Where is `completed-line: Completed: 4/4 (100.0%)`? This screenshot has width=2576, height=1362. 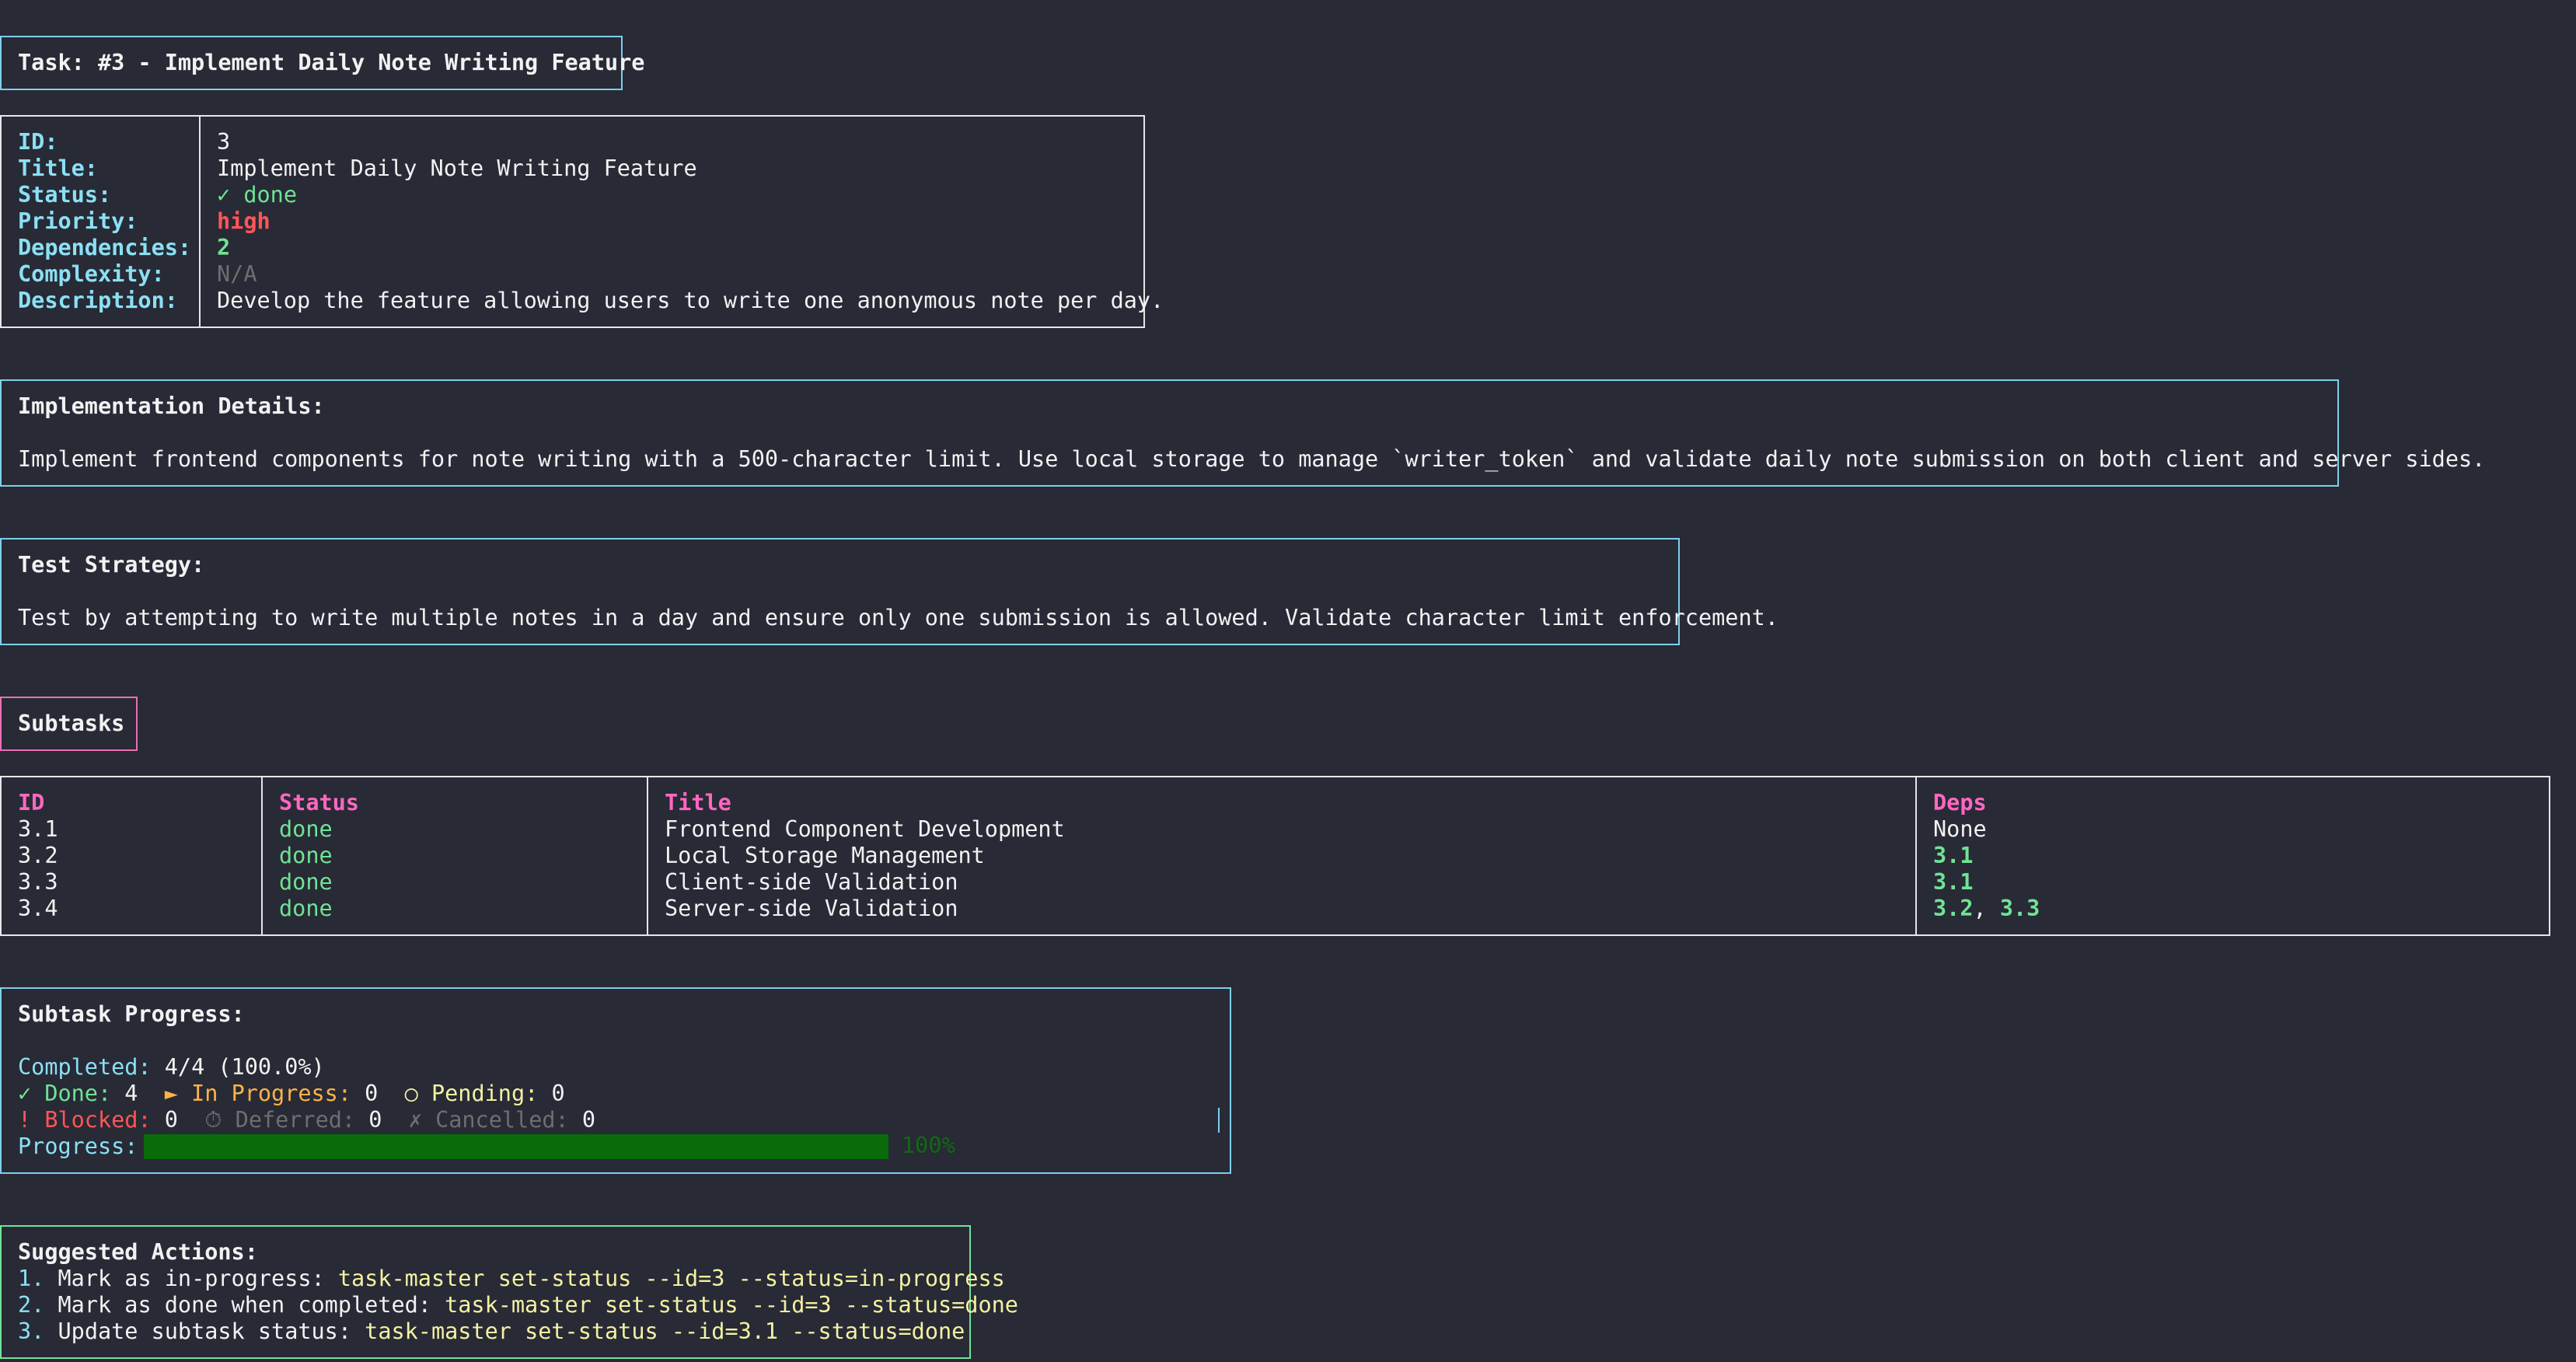 completed-line: Completed: 4/4 (100.0%) is located at coordinates (307, 1067).